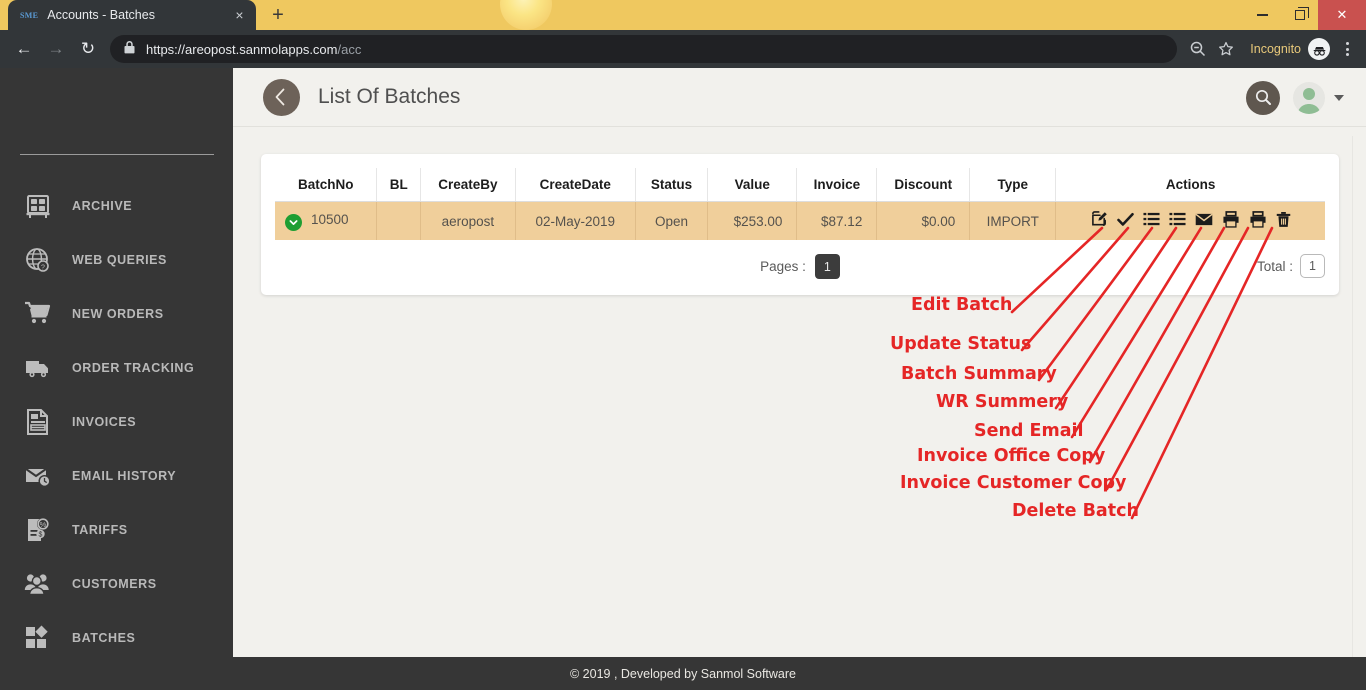 This screenshot has width=1366, height=690. What do you see at coordinates (783, 266) in the screenshot?
I see `pages-label: Pages :` at bounding box center [783, 266].